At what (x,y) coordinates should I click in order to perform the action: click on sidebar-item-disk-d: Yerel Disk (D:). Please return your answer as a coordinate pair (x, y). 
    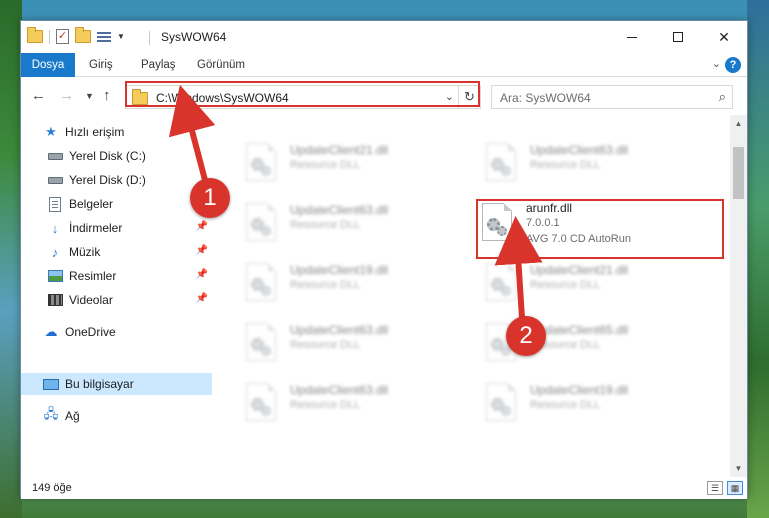
    Looking at the image, I should click on (116, 180).